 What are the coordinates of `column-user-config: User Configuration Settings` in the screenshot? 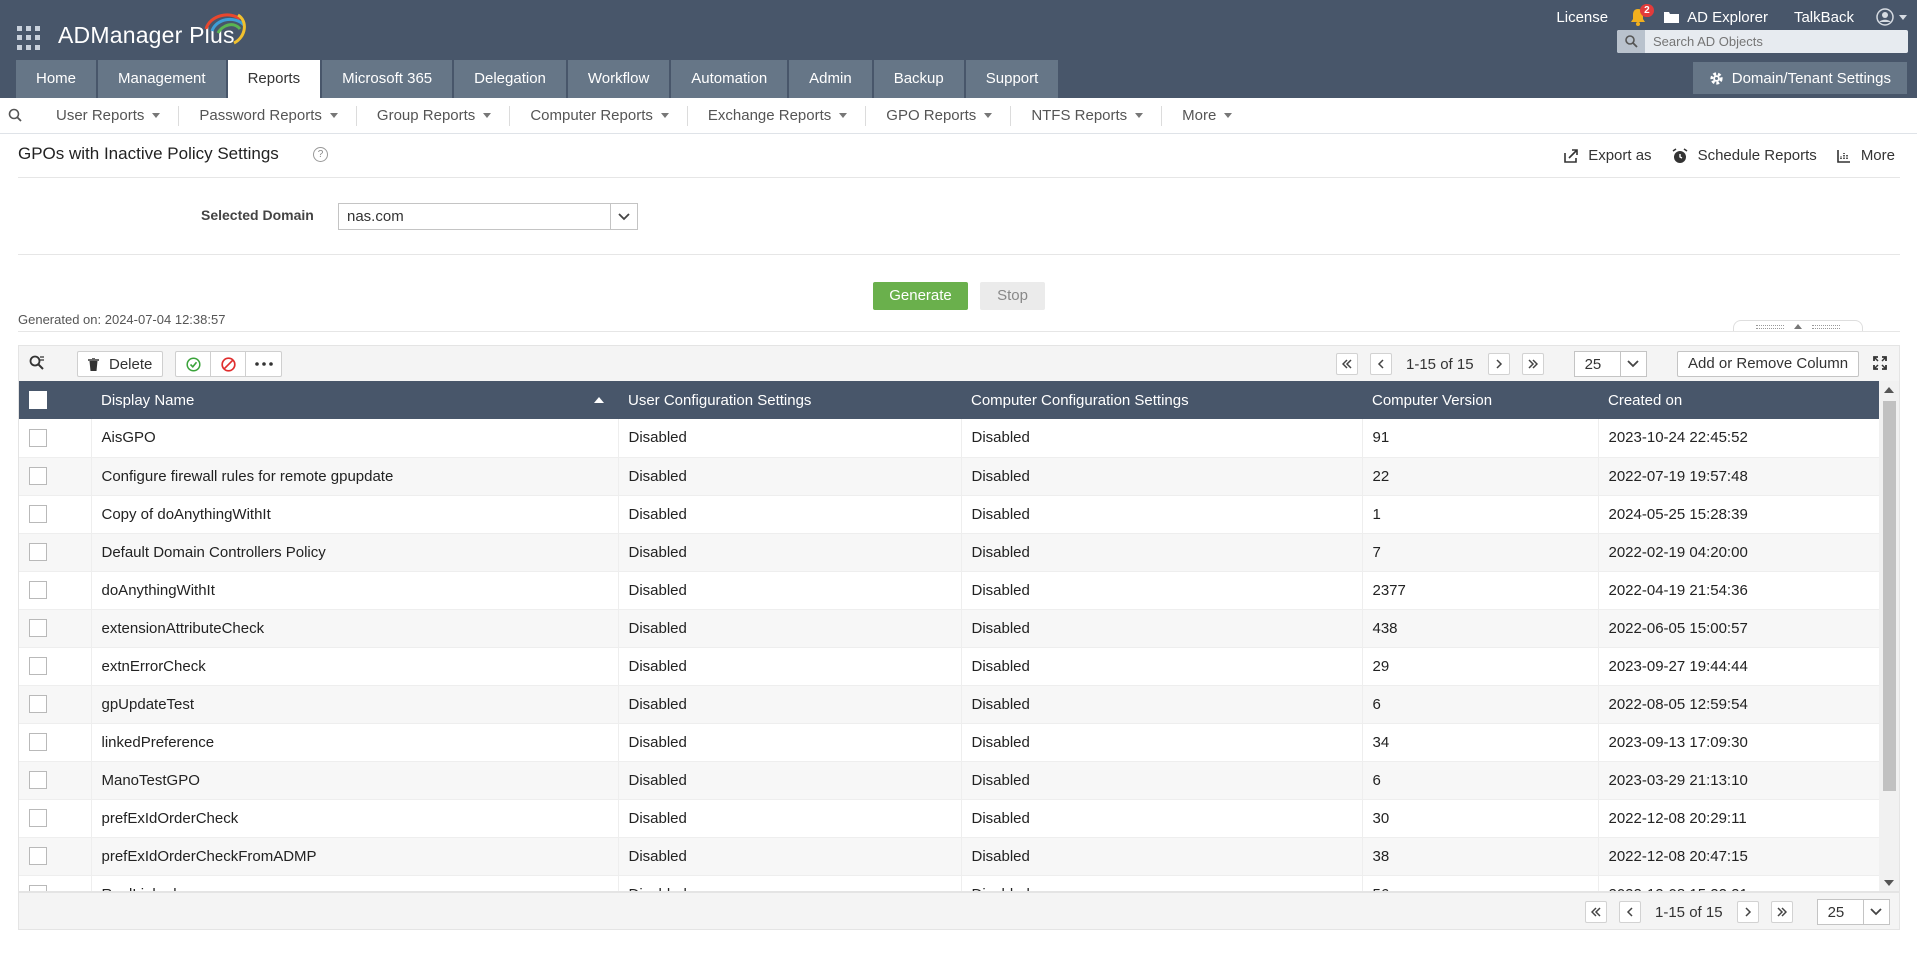 It's located at (789, 400).